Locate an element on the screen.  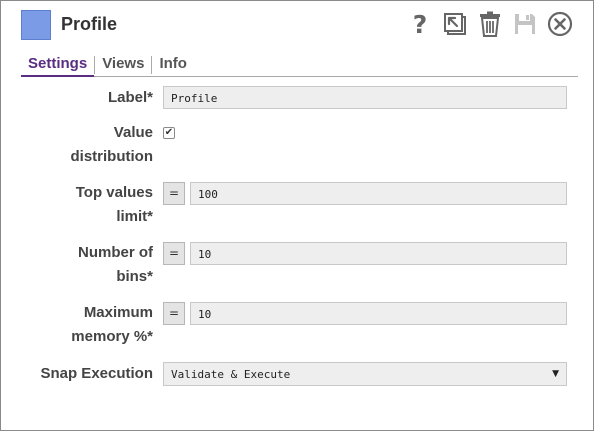
delete-button is located at coordinates (490, 24).